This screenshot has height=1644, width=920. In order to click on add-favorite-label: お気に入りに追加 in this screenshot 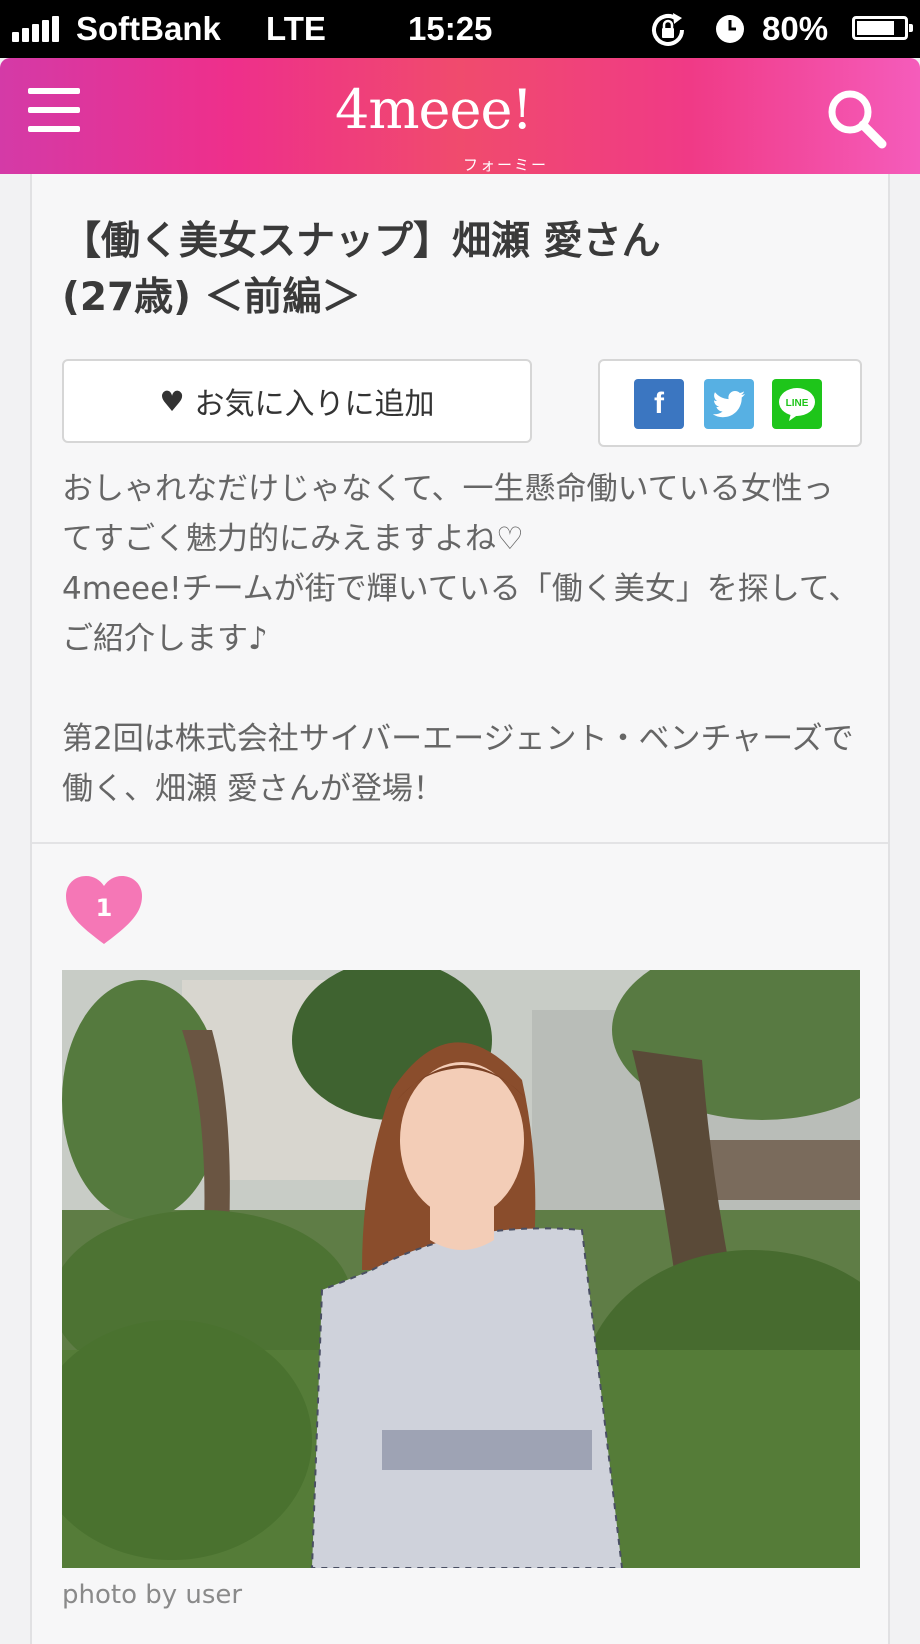, I will do `click(314, 404)`.